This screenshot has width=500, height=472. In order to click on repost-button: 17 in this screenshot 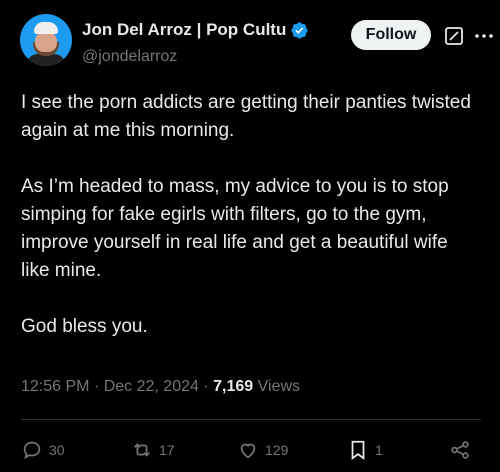, I will do `click(153, 450)`.